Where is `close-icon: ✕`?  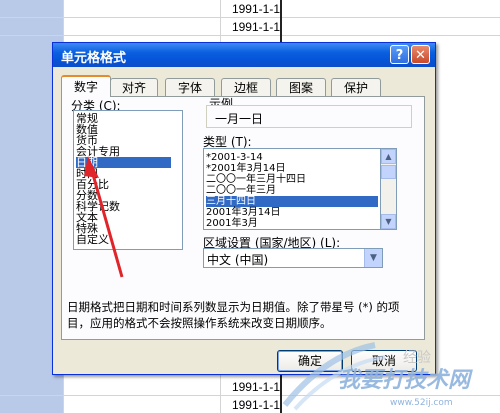
close-icon: ✕ is located at coordinates (420, 55).